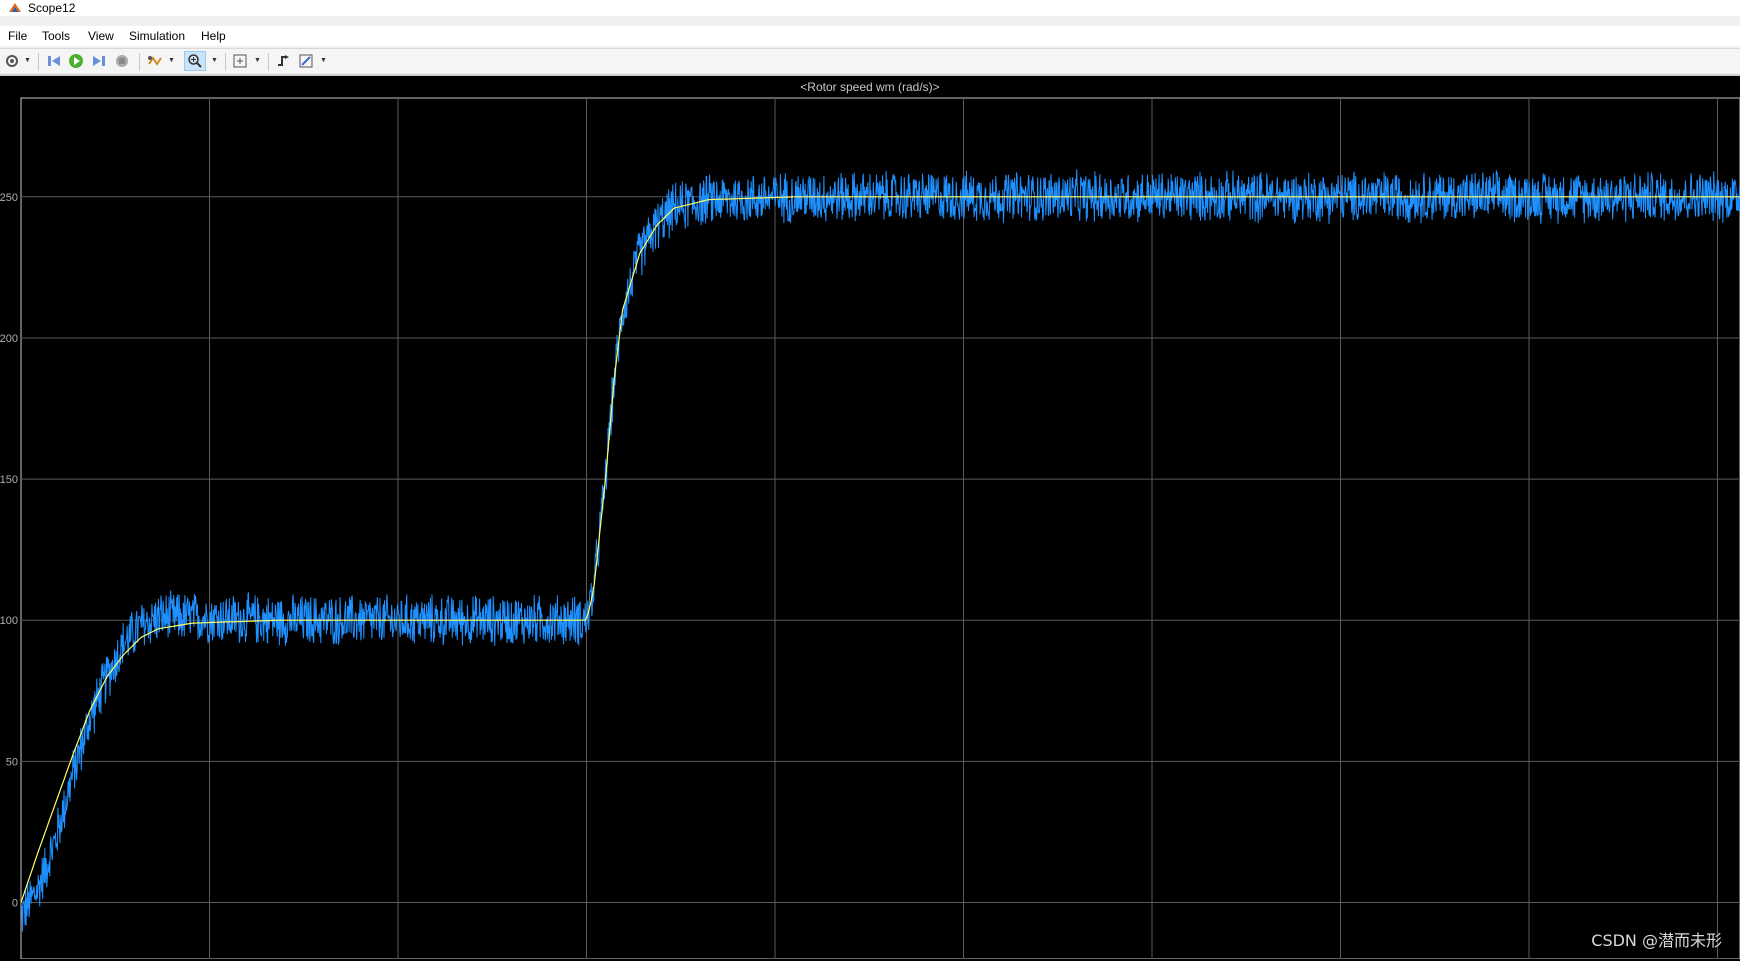  What do you see at coordinates (870, 8) in the screenshot?
I see `window-titlebar: Scope12` at bounding box center [870, 8].